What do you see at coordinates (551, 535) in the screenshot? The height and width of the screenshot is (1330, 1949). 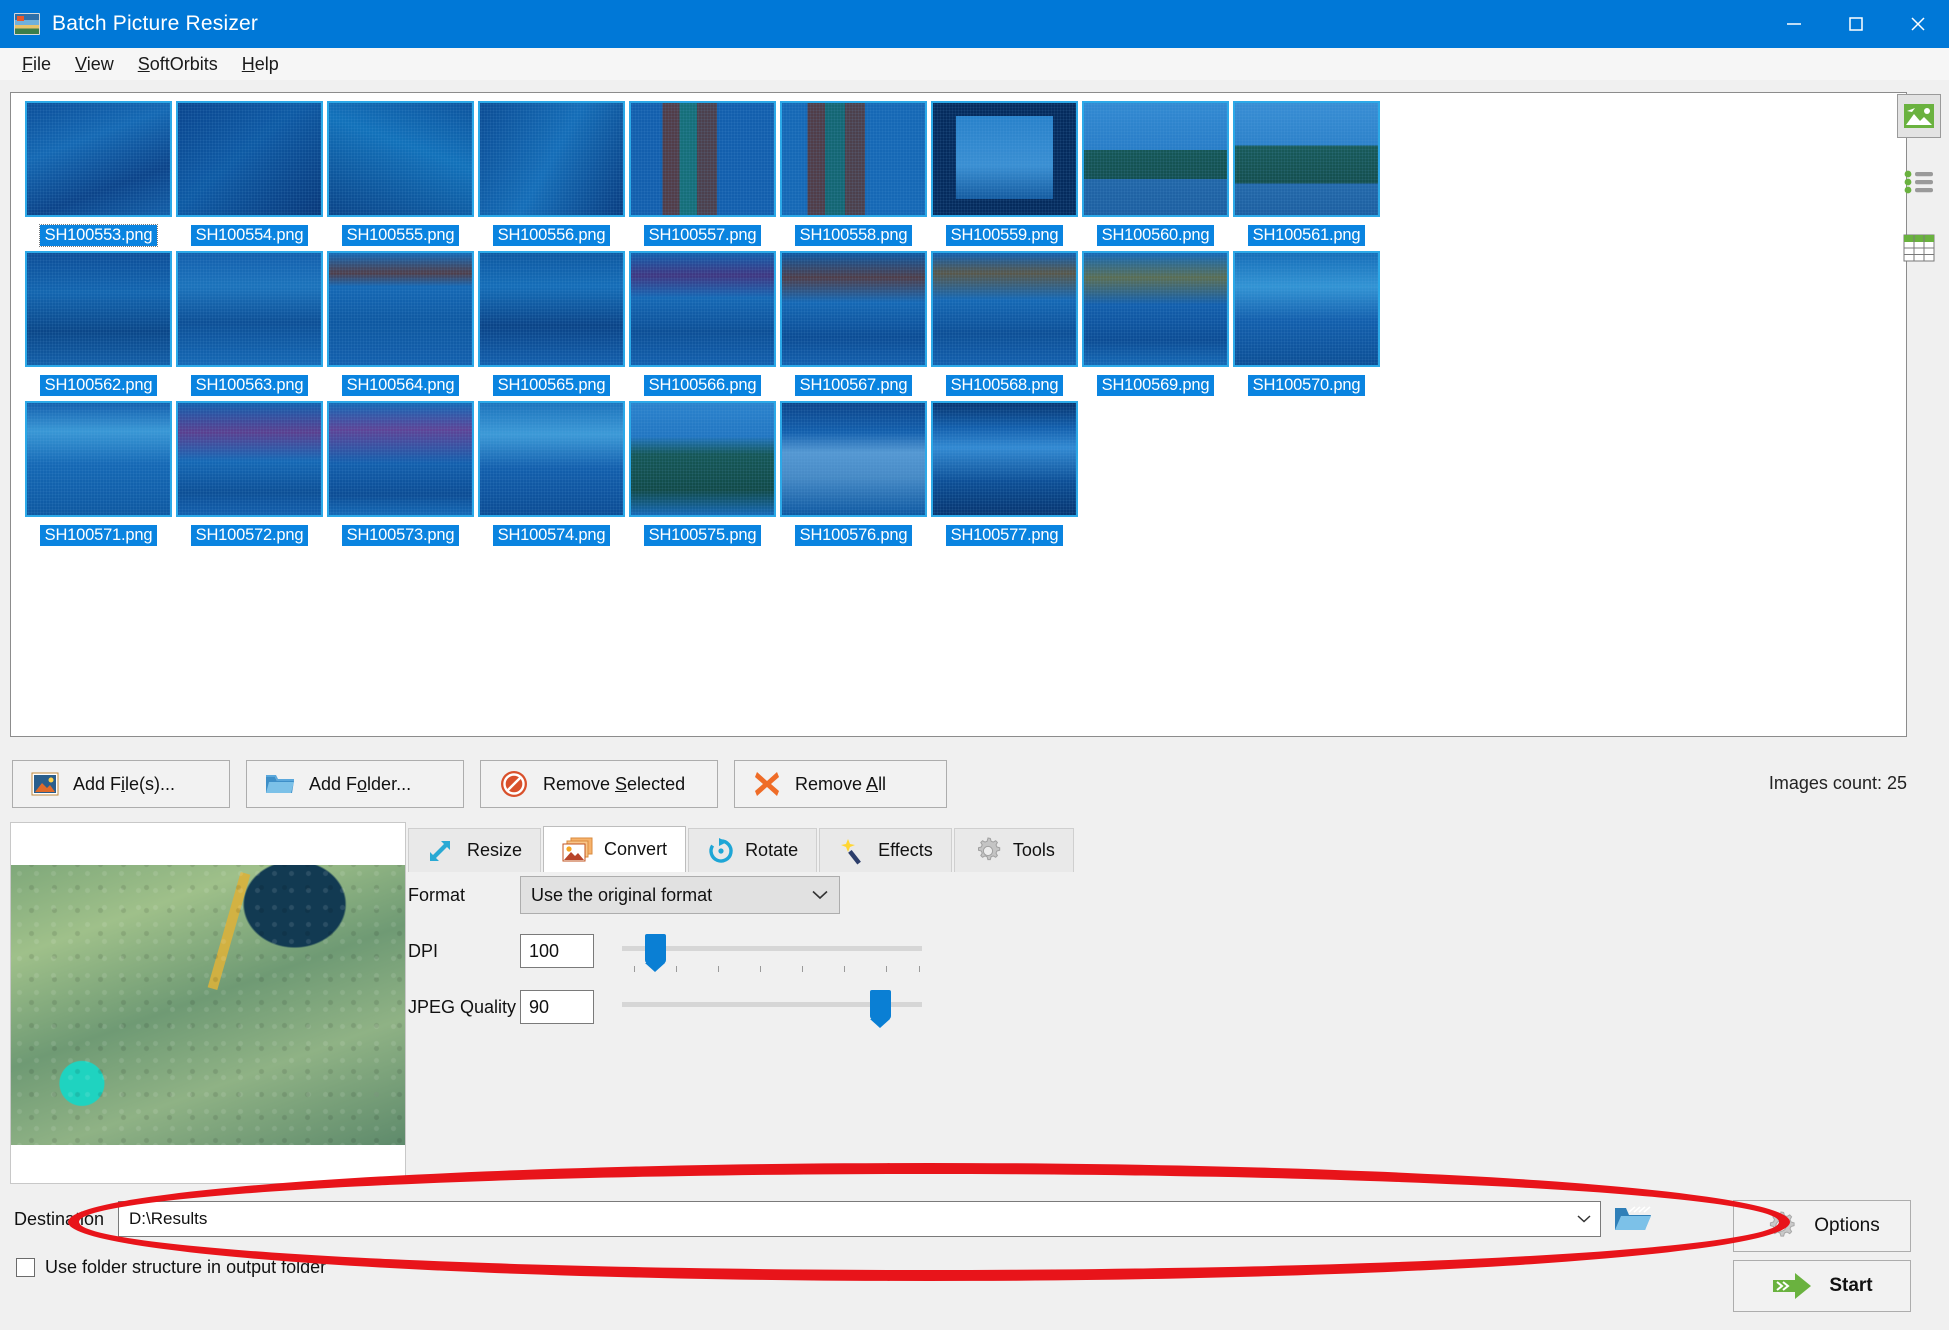 I see `thumbnail-filename: SH100574.png` at bounding box center [551, 535].